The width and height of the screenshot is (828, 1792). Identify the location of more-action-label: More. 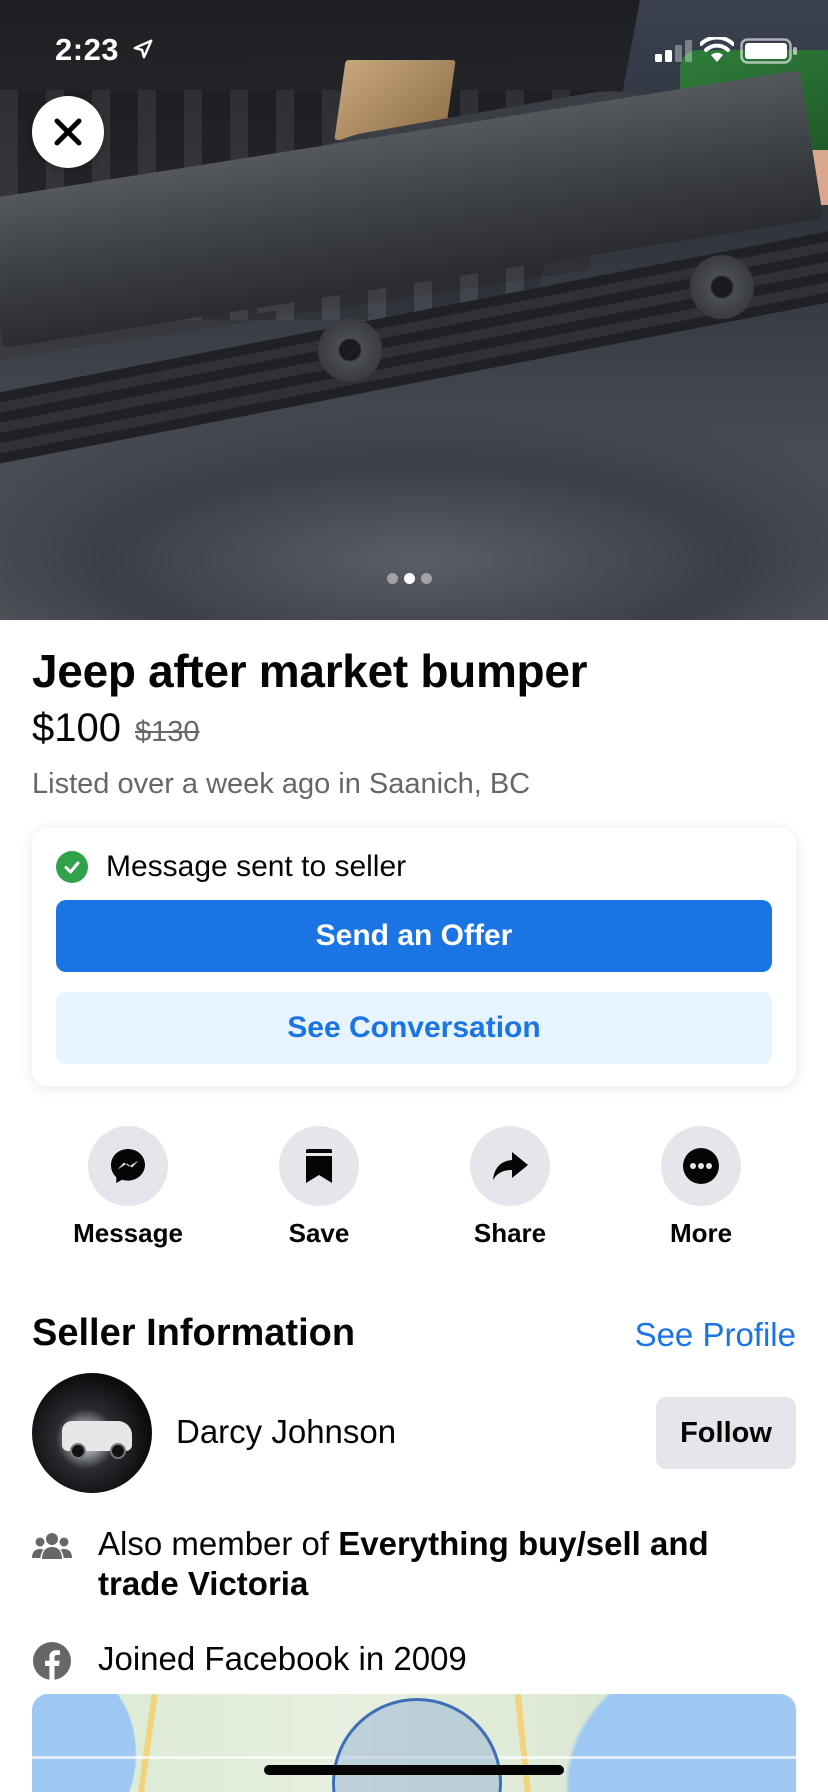
(701, 1233).